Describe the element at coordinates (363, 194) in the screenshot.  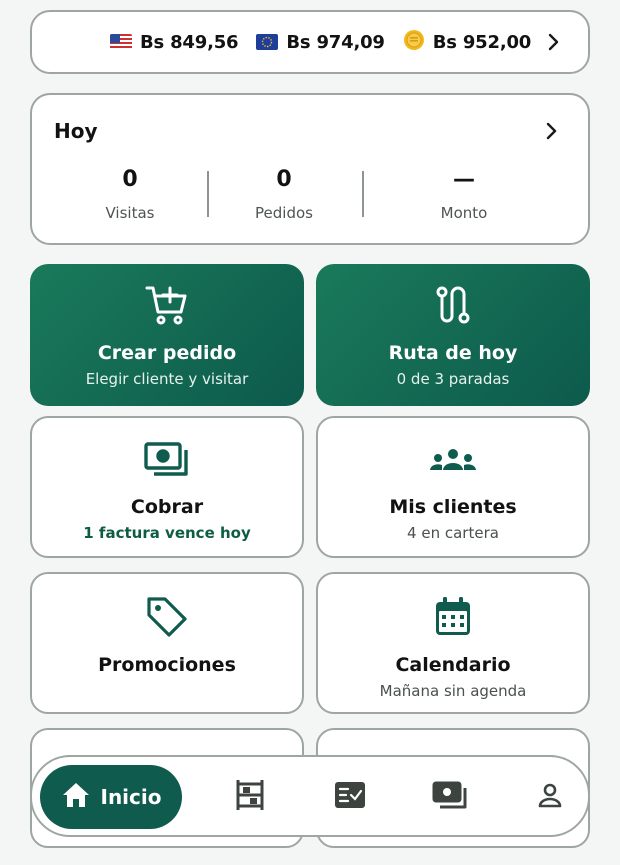
I see `divider` at that location.